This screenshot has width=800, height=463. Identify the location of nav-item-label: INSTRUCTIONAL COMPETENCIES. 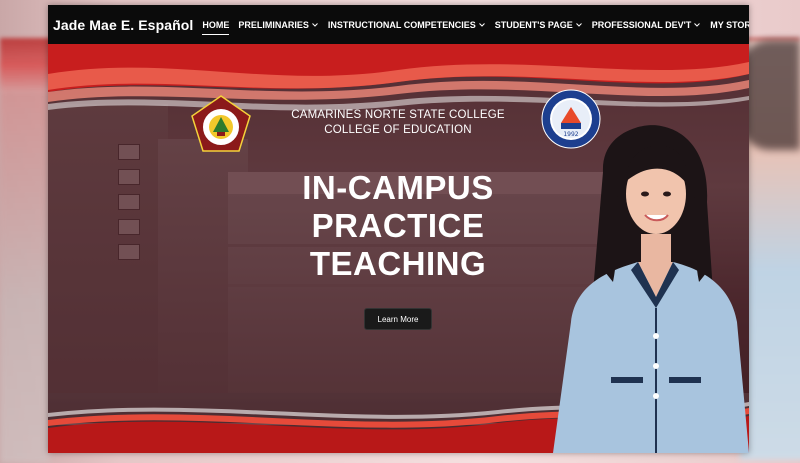
(401, 24).